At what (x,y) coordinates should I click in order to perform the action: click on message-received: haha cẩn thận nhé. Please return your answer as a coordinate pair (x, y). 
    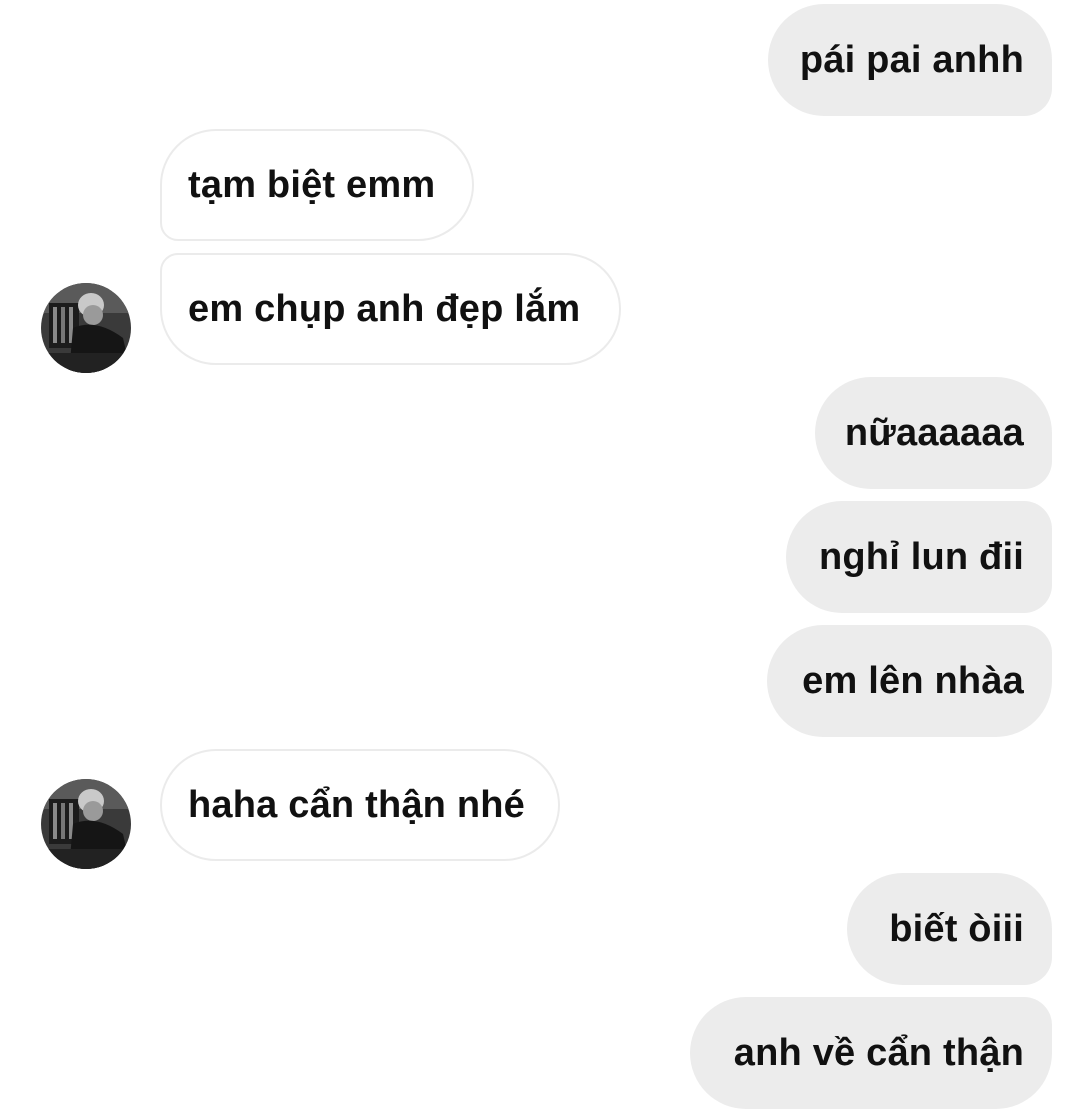
    Looking at the image, I should click on (360, 805).